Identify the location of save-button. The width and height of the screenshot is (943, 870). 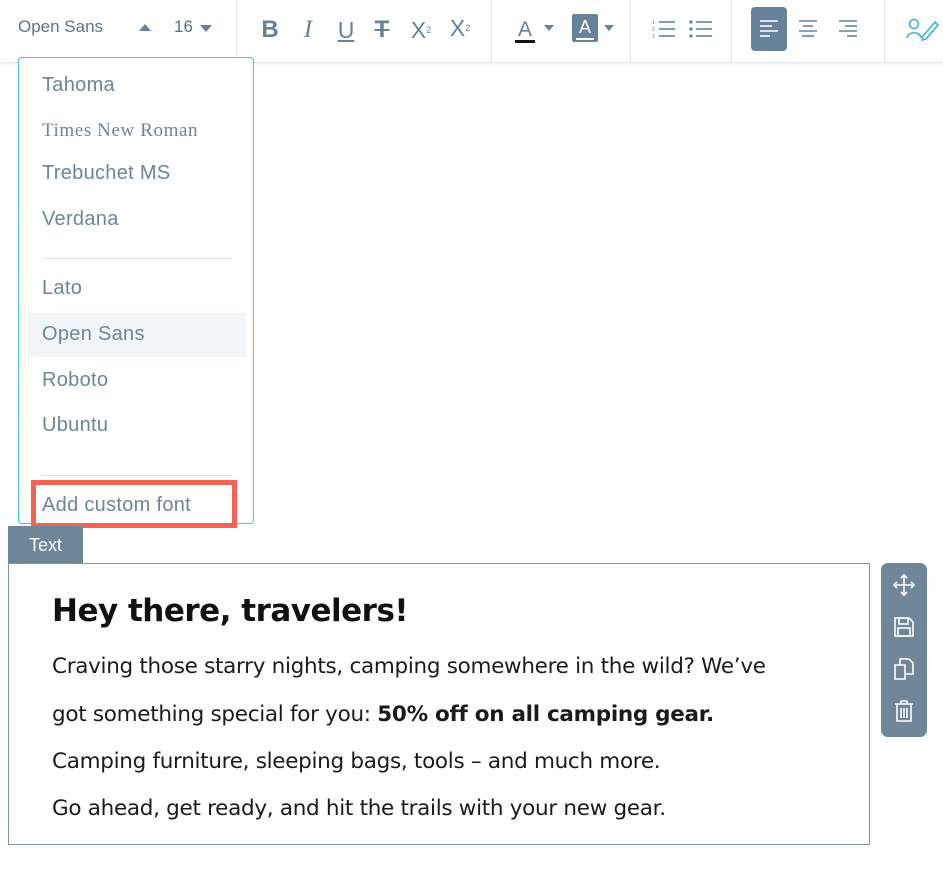
(904, 627).